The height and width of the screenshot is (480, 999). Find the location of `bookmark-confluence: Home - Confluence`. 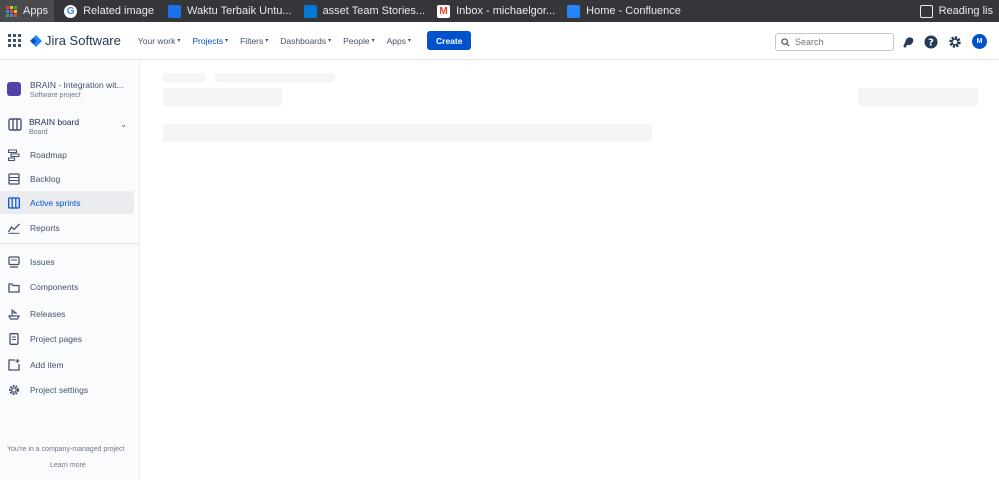

bookmark-confluence: Home - Confluence is located at coordinates (624, 11).